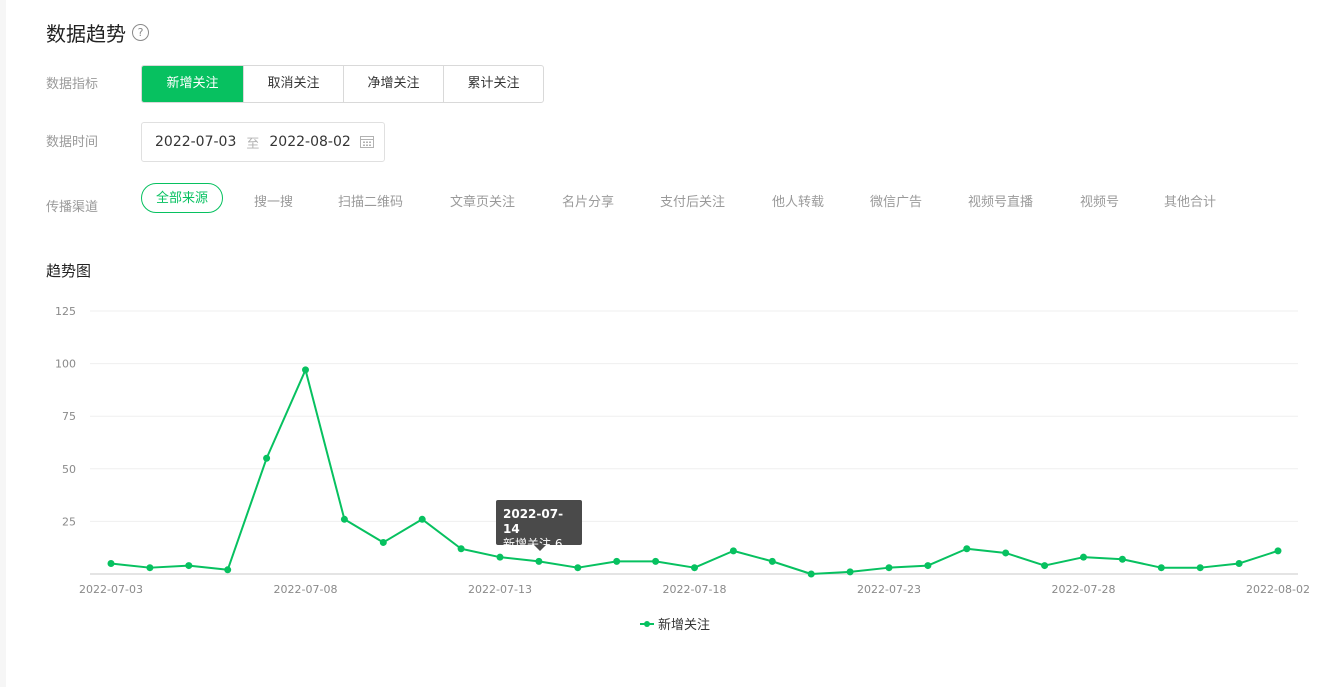 This screenshot has height=687, width=1338. I want to click on tooltip-date: 2022-07-14, so click(533, 521).